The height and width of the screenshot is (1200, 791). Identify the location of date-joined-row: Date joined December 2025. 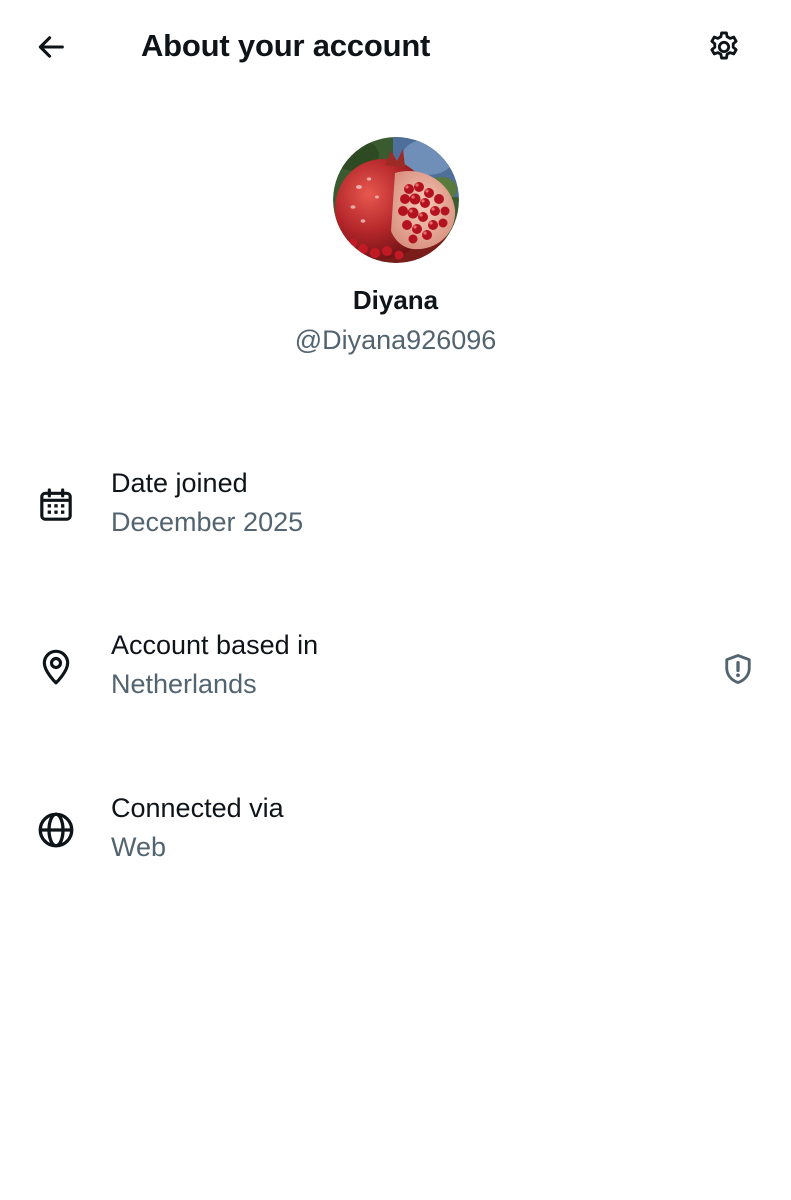
(395, 505).